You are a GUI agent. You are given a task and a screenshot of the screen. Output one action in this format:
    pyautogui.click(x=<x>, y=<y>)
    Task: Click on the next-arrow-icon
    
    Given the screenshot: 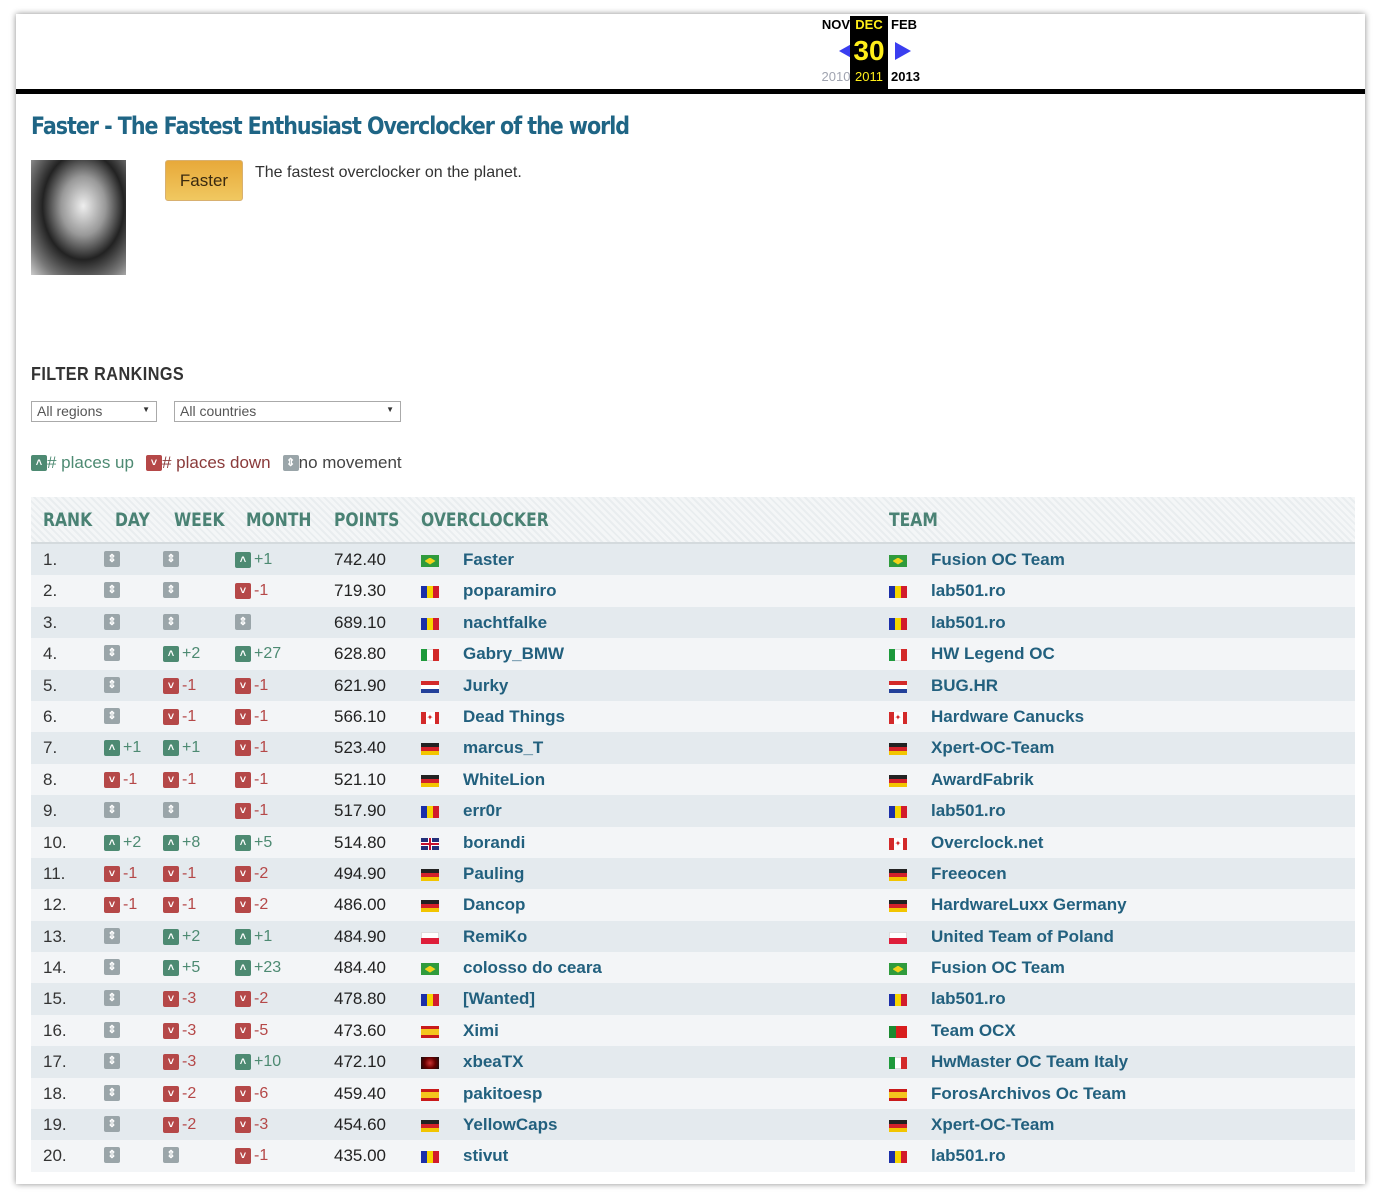 What is the action you would take?
    pyautogui.click(x=903, y=51)
    